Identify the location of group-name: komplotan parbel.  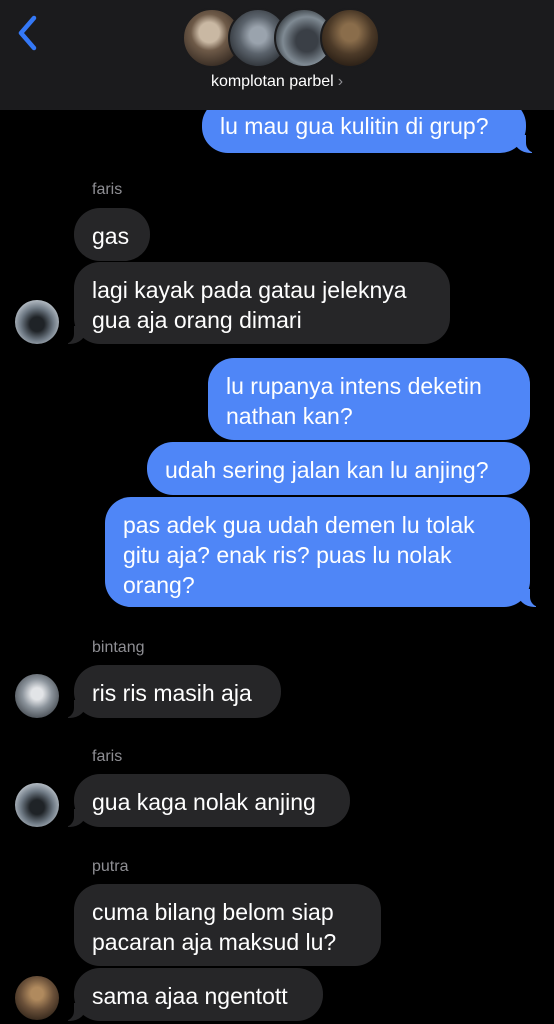
(272, 81).